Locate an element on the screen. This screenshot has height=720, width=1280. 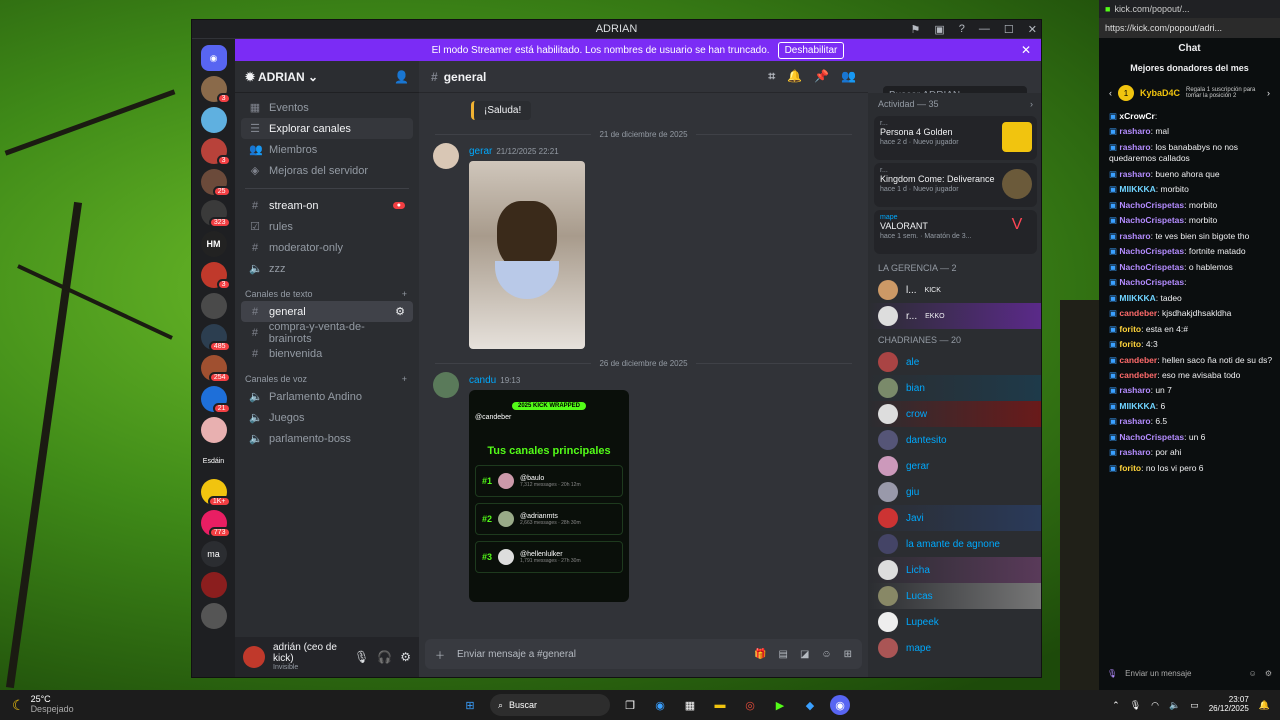
message-author: candu is located at coordinates (482, 380).